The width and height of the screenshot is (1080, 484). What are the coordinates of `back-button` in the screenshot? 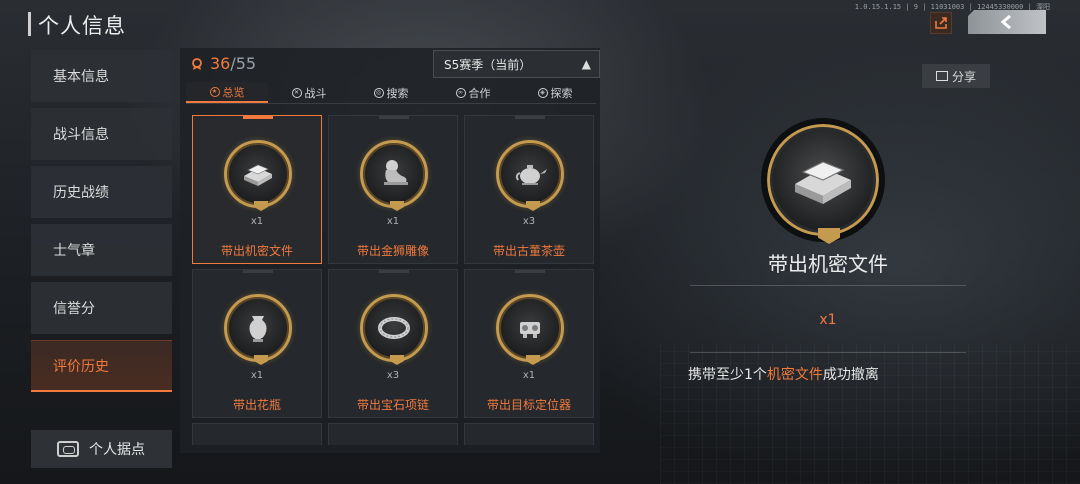 It's located at (1007, 22).